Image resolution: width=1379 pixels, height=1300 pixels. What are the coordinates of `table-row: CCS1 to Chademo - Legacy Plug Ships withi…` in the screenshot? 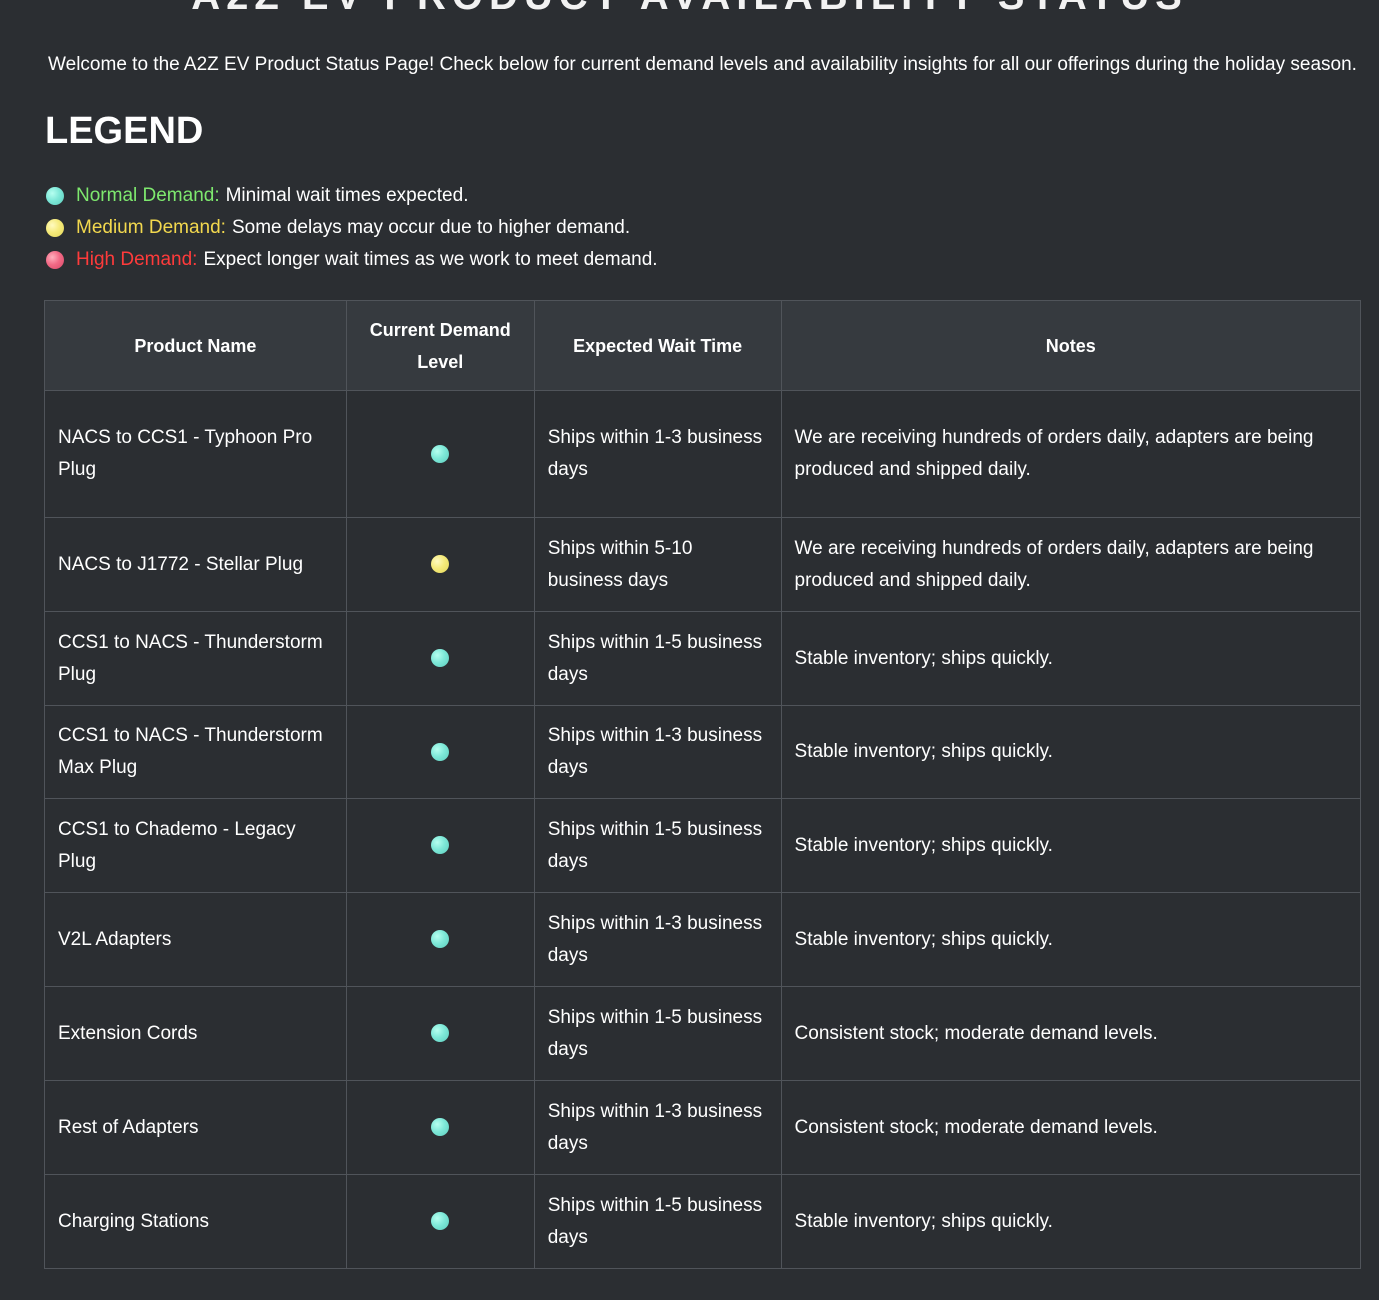 It's located at (703, 845).